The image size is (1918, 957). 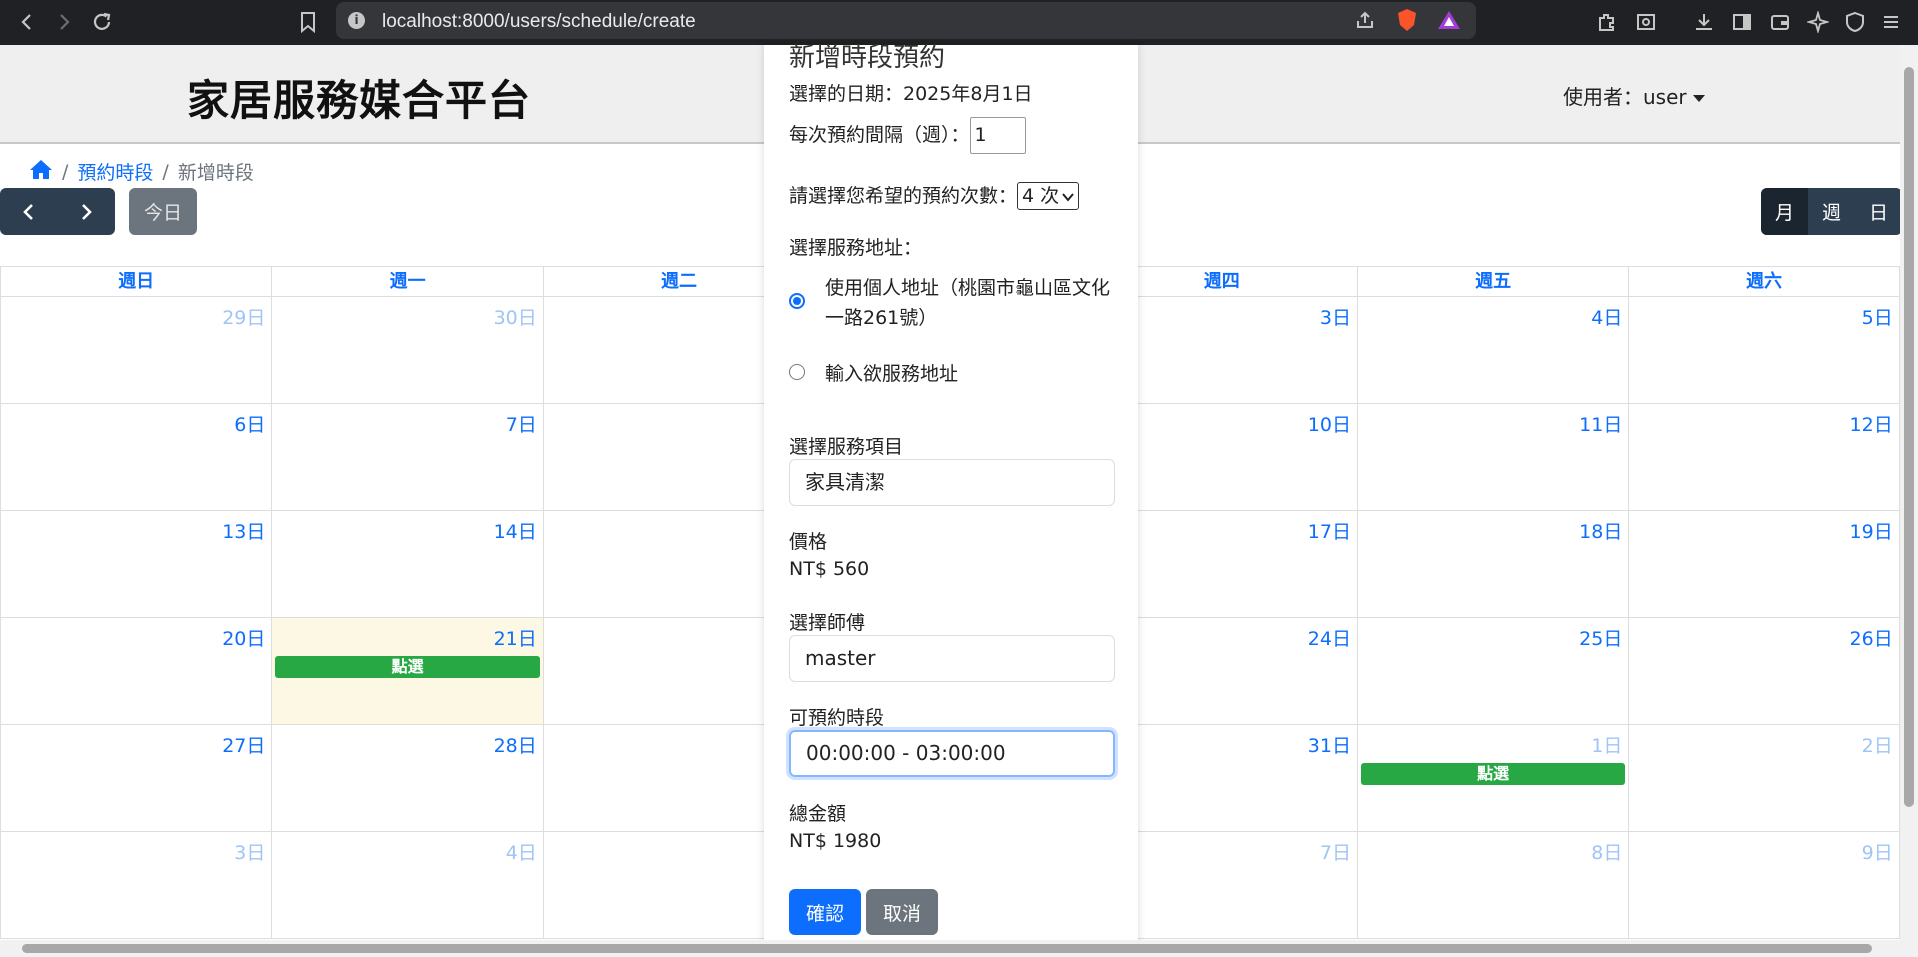 What do you see at coordinates (1871, 530) in the screenshot?
I see `day-number: 19日` at bounding box center [1871, 530].